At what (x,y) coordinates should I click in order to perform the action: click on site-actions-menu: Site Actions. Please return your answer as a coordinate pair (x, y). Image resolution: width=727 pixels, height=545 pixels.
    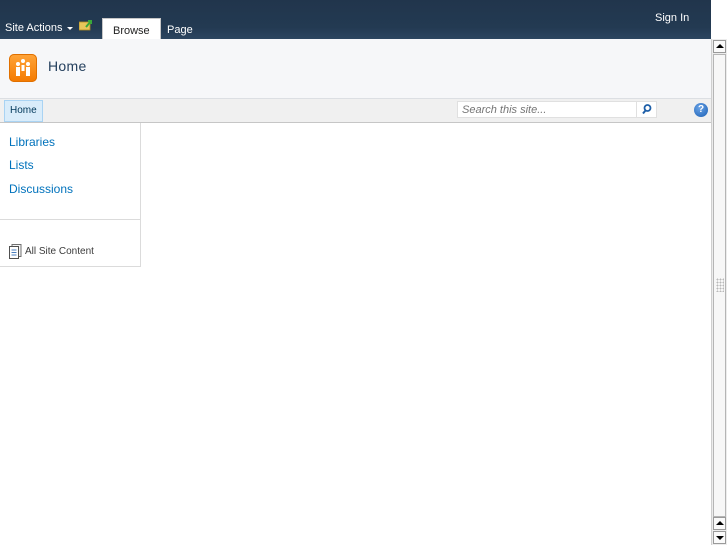
    Looking at the image, I should click on (39, 28).